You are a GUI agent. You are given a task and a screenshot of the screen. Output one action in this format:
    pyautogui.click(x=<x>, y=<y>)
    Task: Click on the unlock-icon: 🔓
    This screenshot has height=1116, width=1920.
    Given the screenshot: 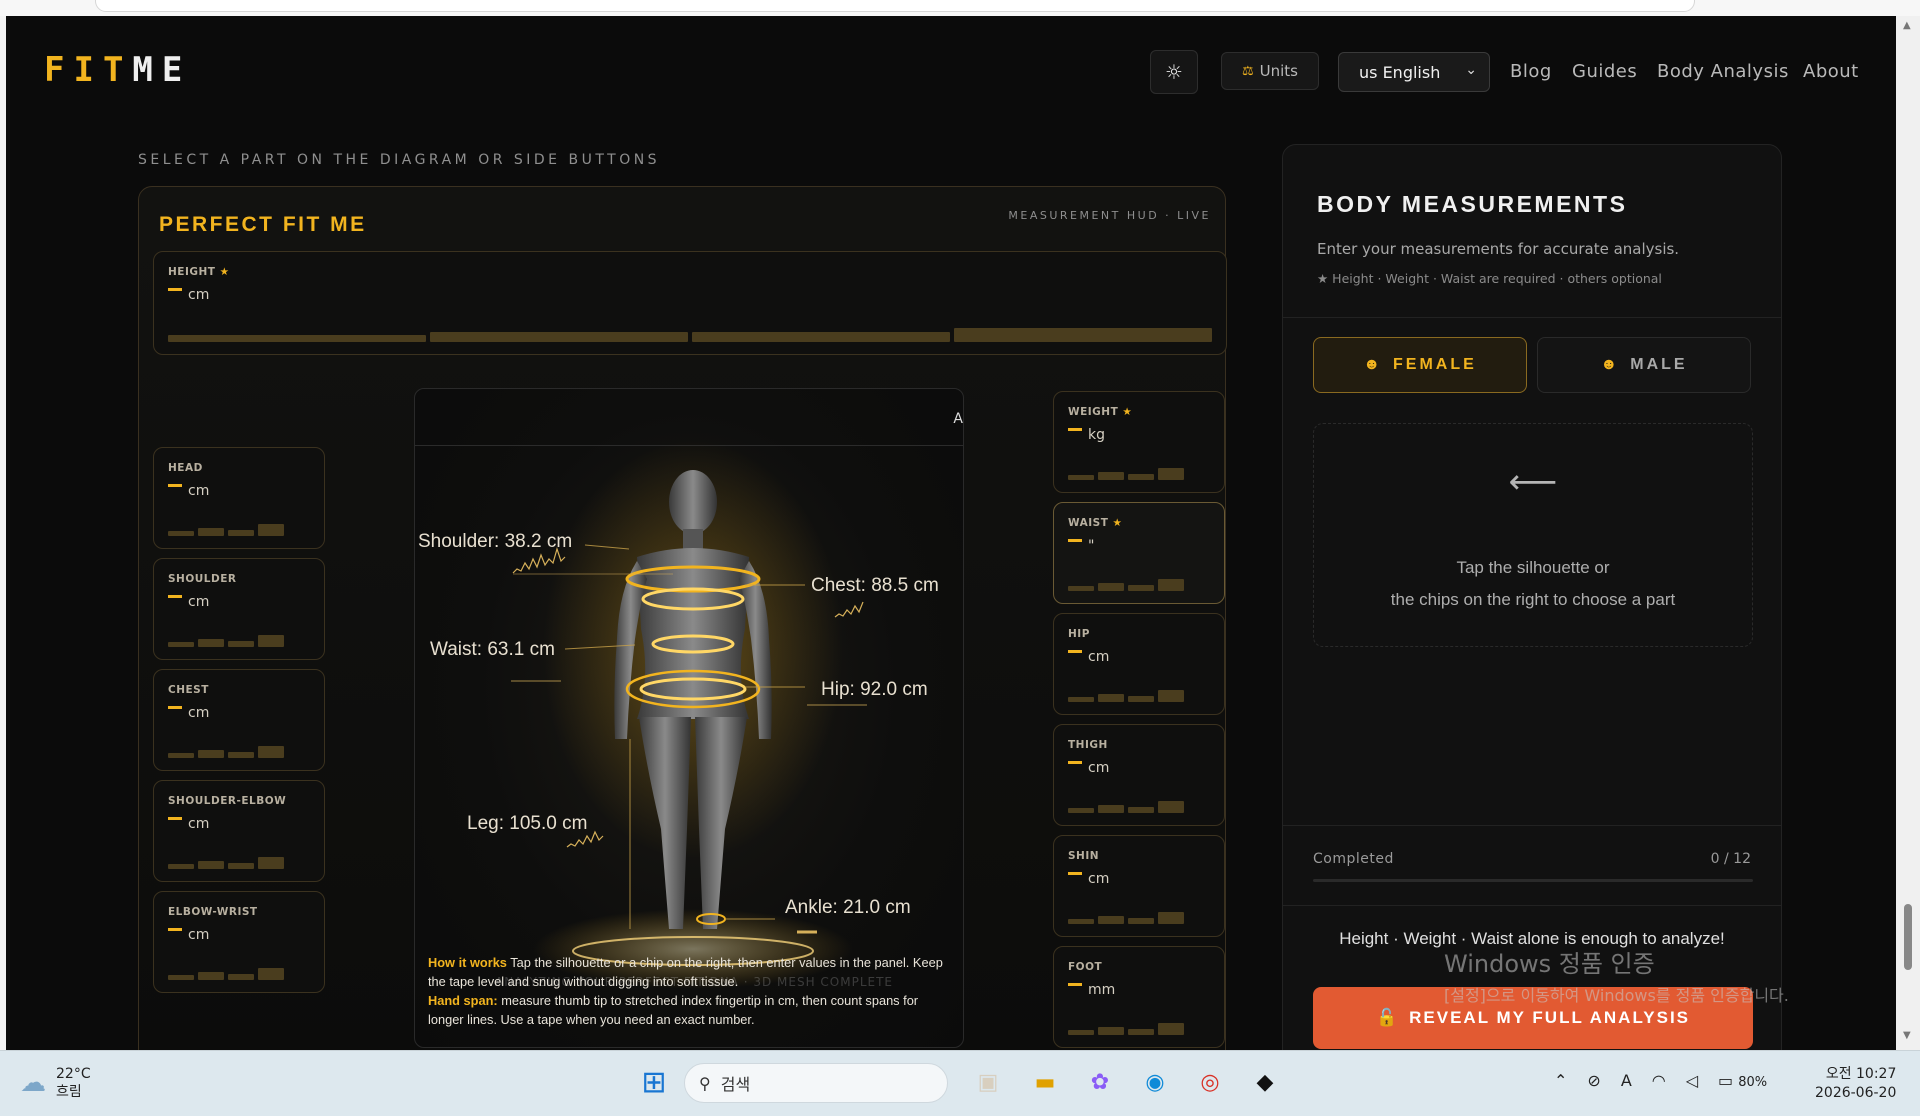 What is the action you would take?
    pyautogui.click(x=1387, y=1017)
    